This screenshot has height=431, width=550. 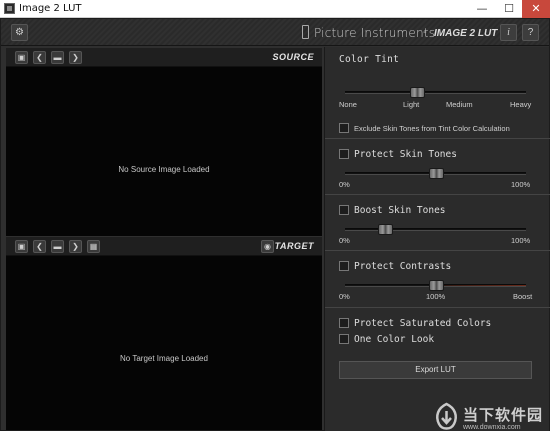 I want to click on protect-contrasts-slider, so click(x=435, y=285).